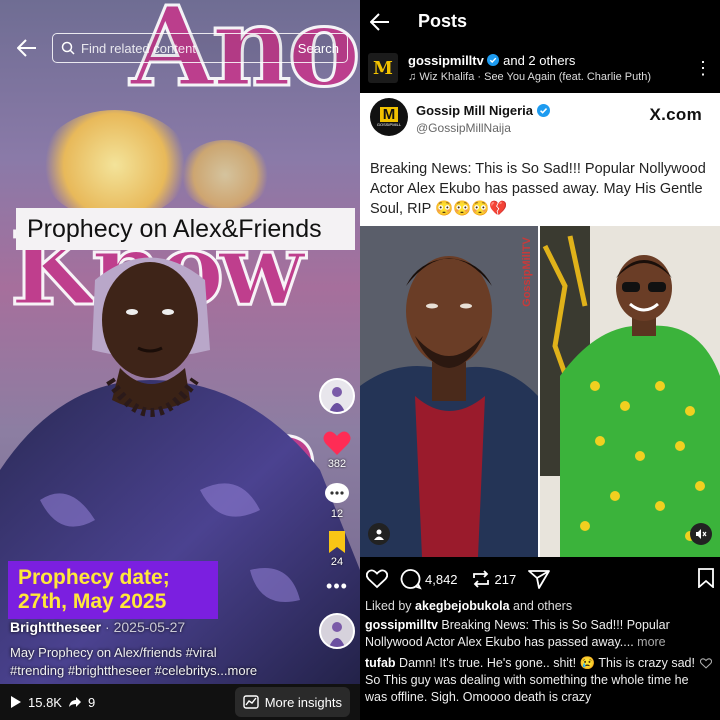  What do you see at coordinates (318, 48) in the screenshot?
I see `search-button: Search` at bounding box center [318, 48].